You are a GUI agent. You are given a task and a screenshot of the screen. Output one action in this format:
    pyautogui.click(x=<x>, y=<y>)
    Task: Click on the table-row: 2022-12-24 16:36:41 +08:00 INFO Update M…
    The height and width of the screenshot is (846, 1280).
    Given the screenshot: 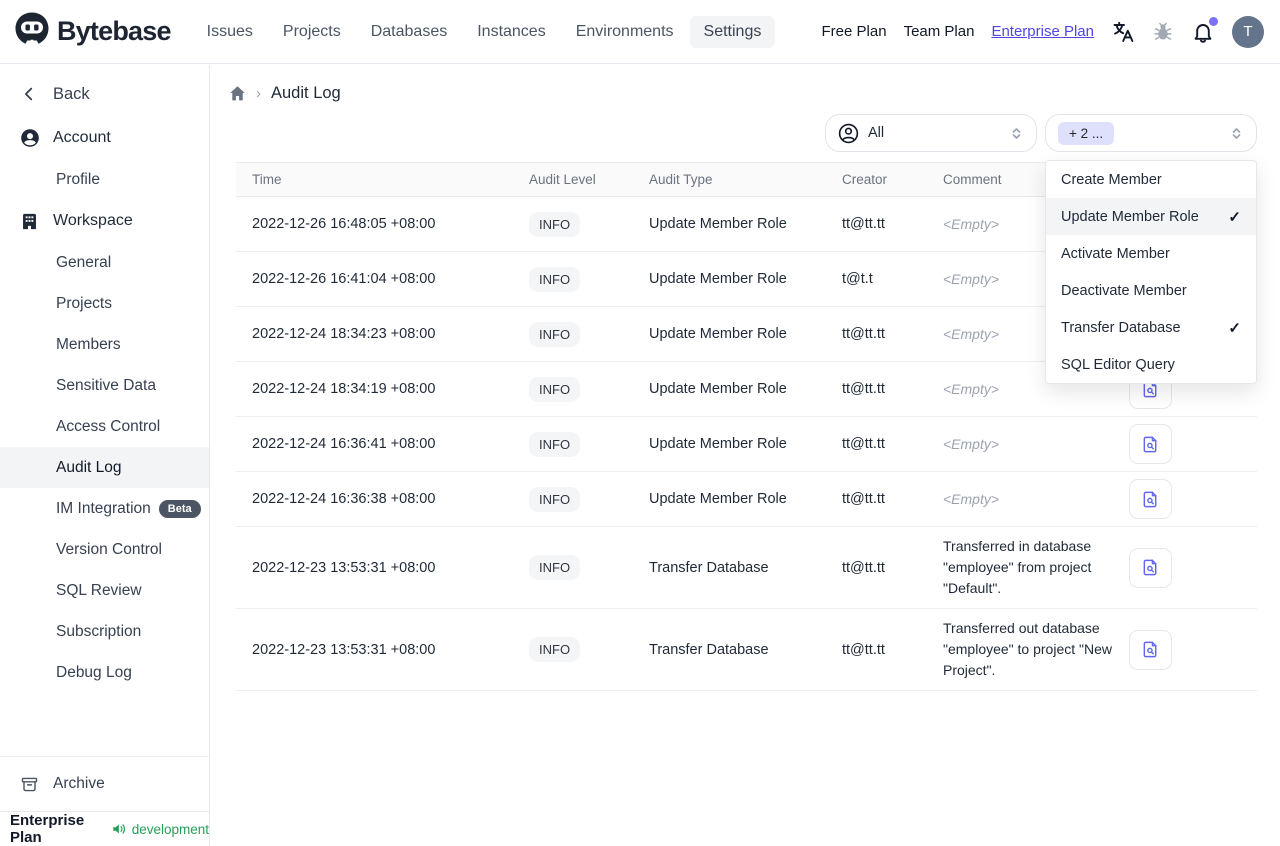 What is the action you would take?
    pyautogui.click(x=746, y=444)
    